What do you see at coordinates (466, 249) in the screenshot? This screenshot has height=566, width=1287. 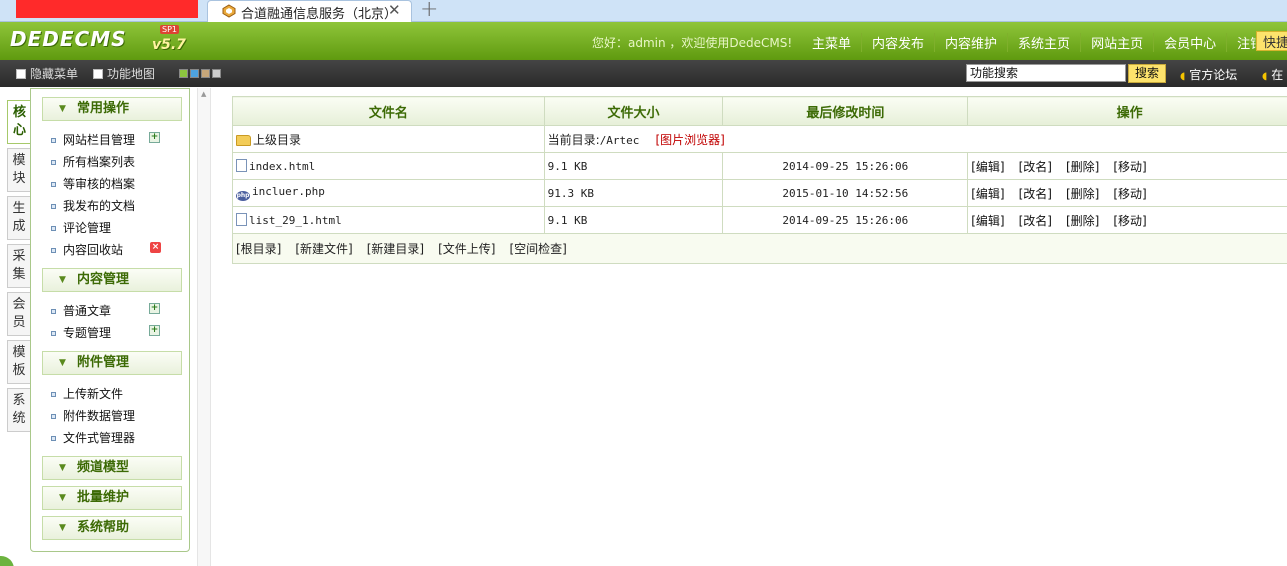 I see `upload-file-link: [文件上传]` at bounding box center [466, 249].